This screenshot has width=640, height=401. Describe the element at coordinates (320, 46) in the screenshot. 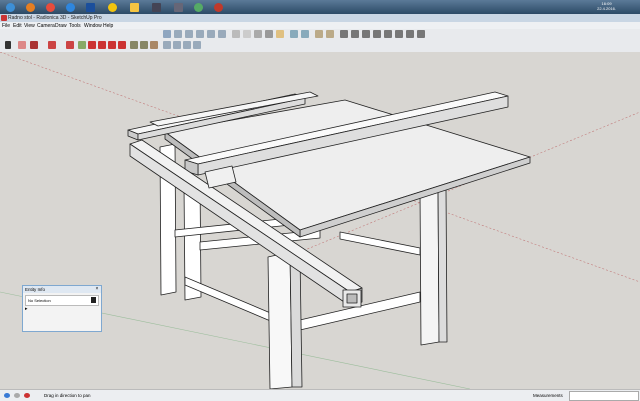

I see `tools-toolbar` at that location.